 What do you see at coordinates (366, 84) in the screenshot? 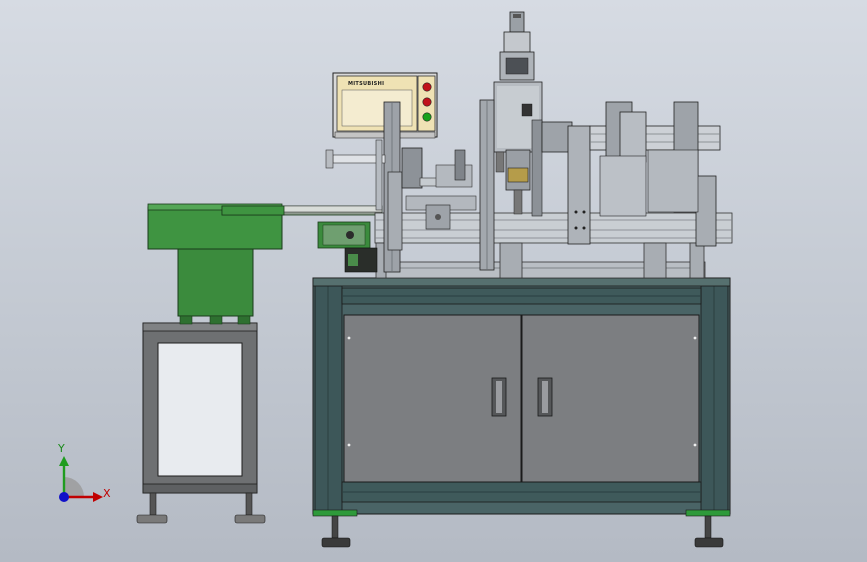
I see `hmi-brand-text: MITSUBISHI` at bounding box center [366, 84].